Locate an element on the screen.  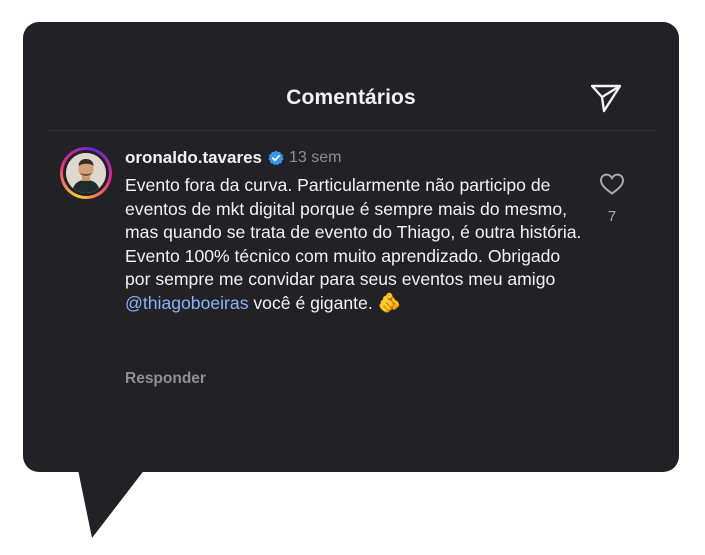
mention-link: @thiagoboeiras is located at coordinates (187, 303).